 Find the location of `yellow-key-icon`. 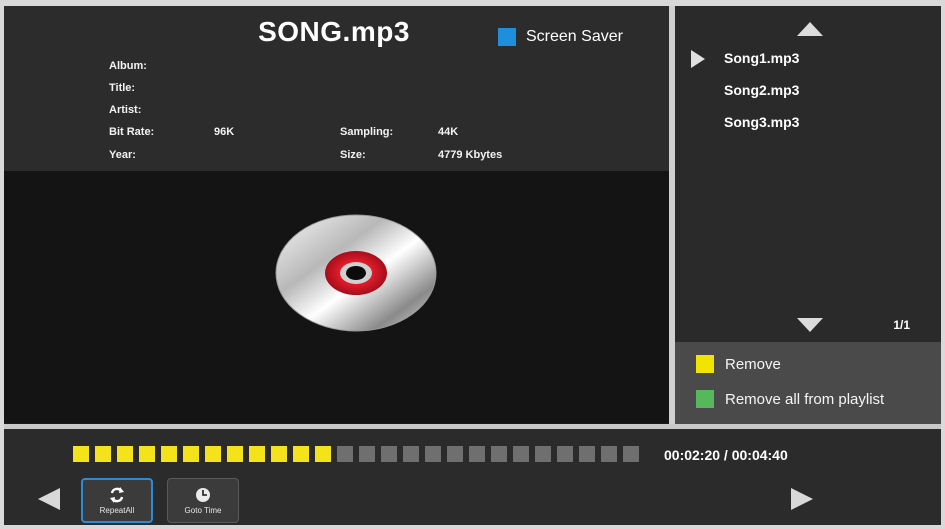

yellow-key-icon is located at coordinates (705, 364).